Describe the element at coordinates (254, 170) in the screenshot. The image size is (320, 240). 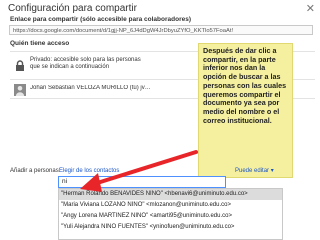
I see `permission-dropdown: Puede editar ▾` at that location.